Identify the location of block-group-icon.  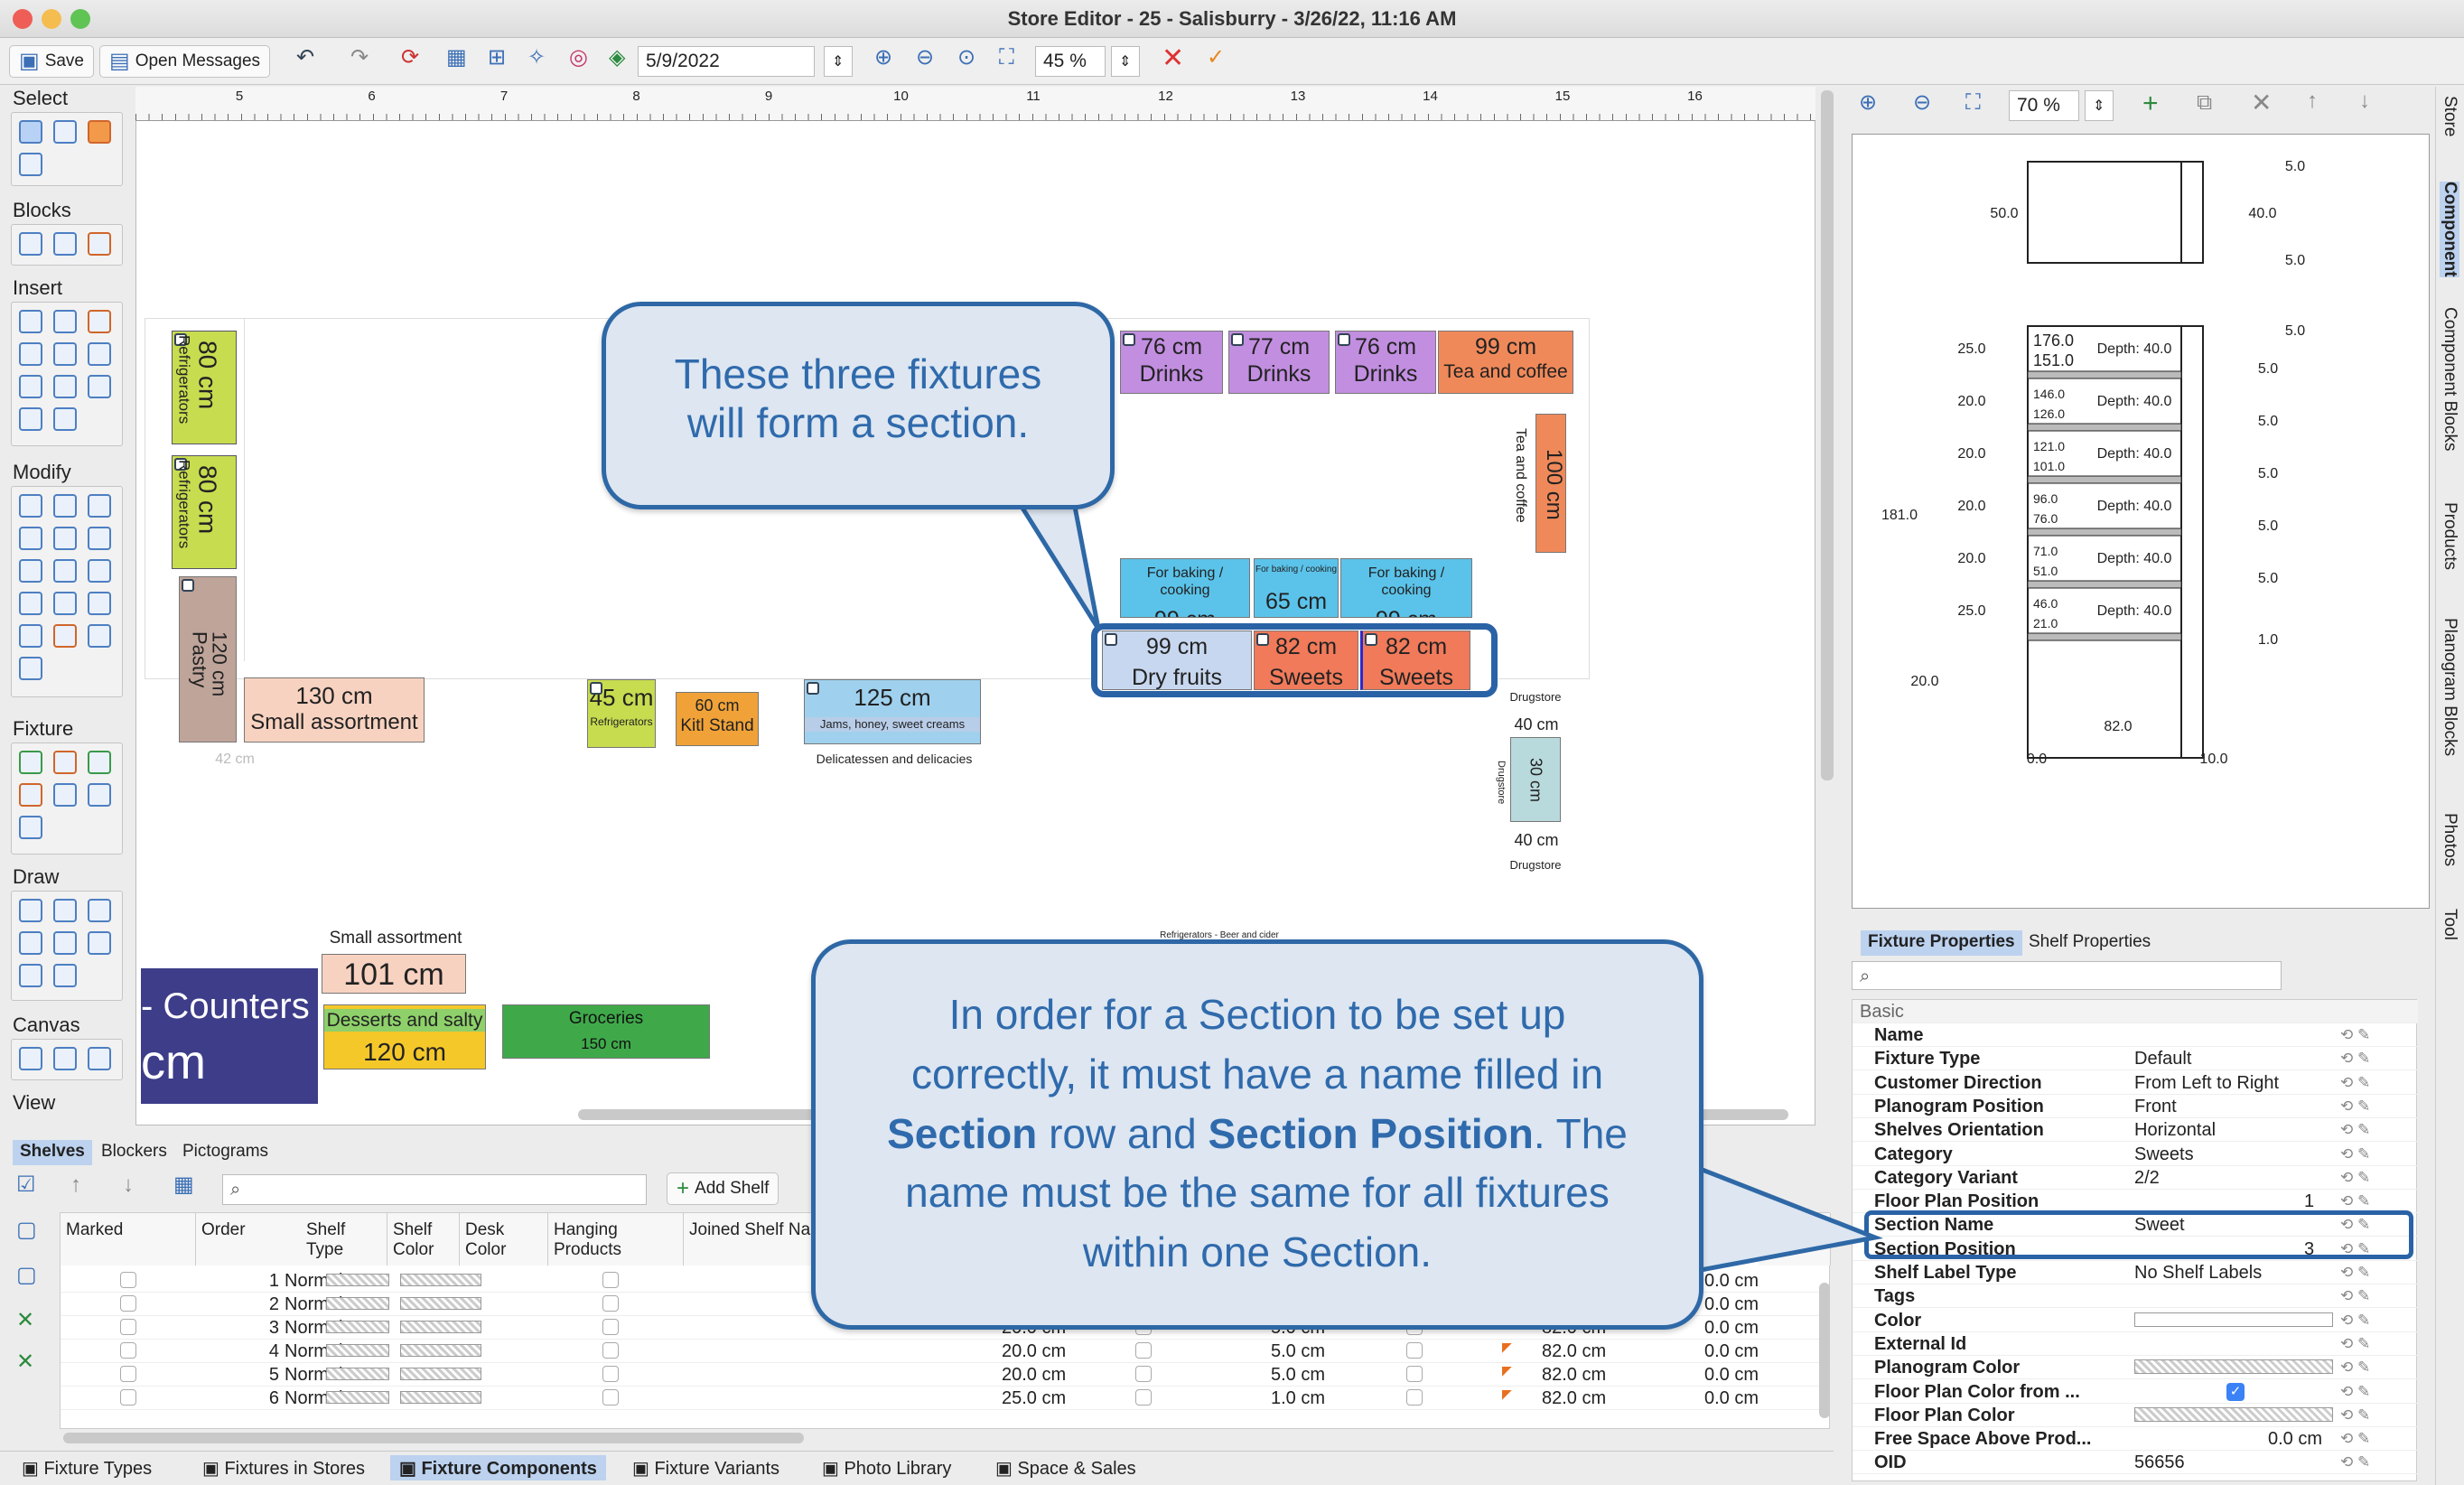
(99, 244).